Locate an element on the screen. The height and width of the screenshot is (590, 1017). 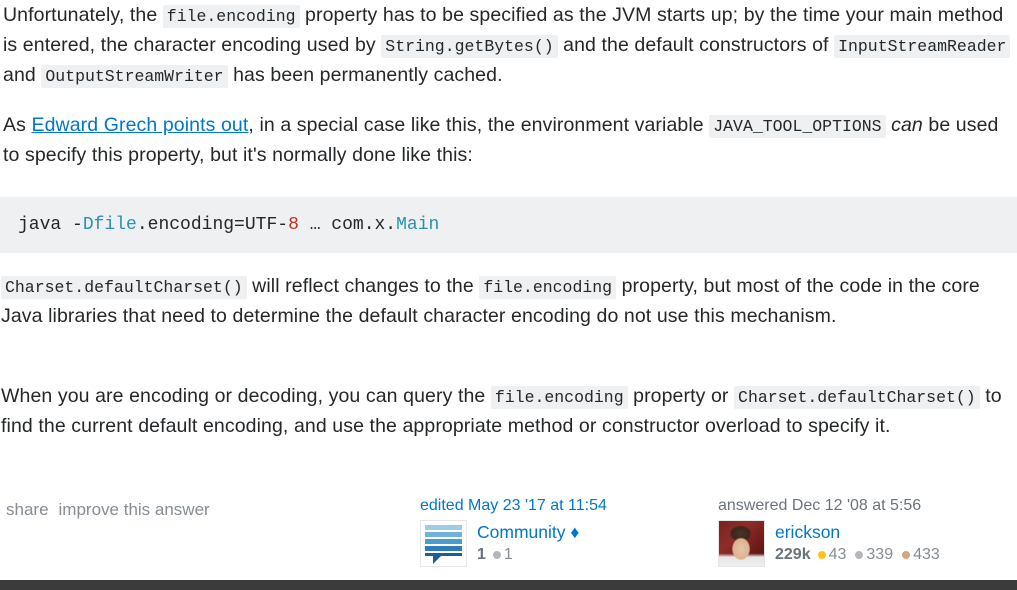
answerer-reputation-row: 229k 43 339 433 is located at coordinates (862, 555).